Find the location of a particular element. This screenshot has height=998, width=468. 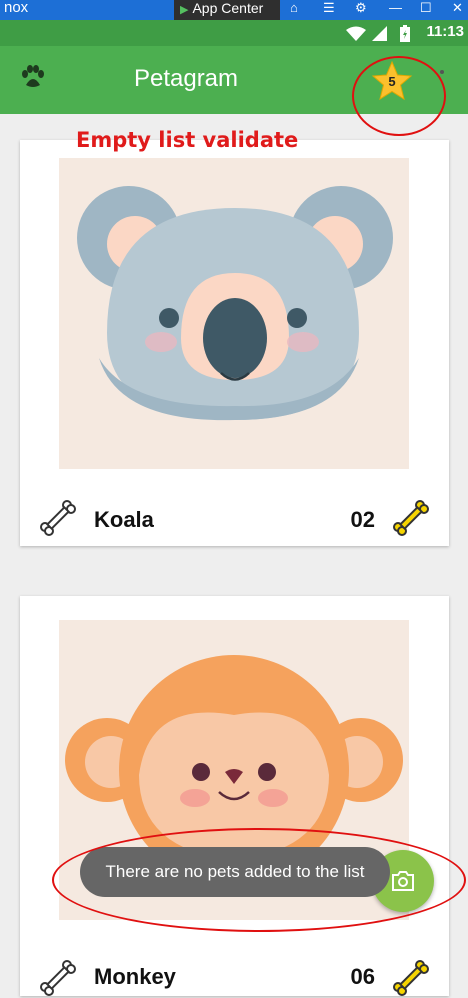

home-icon: ⌂ is located at coordinates (294, 7).